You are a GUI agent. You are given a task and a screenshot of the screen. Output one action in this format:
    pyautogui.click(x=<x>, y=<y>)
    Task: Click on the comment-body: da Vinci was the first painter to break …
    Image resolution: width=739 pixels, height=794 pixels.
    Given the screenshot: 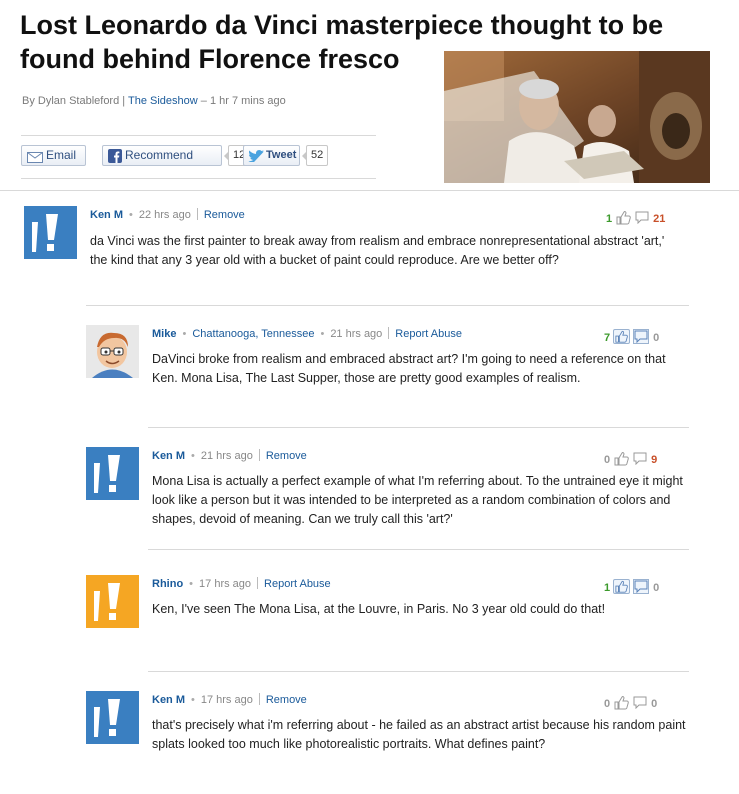 What is the action you would take?
    pyautogui.click(x=377, y=250)
    